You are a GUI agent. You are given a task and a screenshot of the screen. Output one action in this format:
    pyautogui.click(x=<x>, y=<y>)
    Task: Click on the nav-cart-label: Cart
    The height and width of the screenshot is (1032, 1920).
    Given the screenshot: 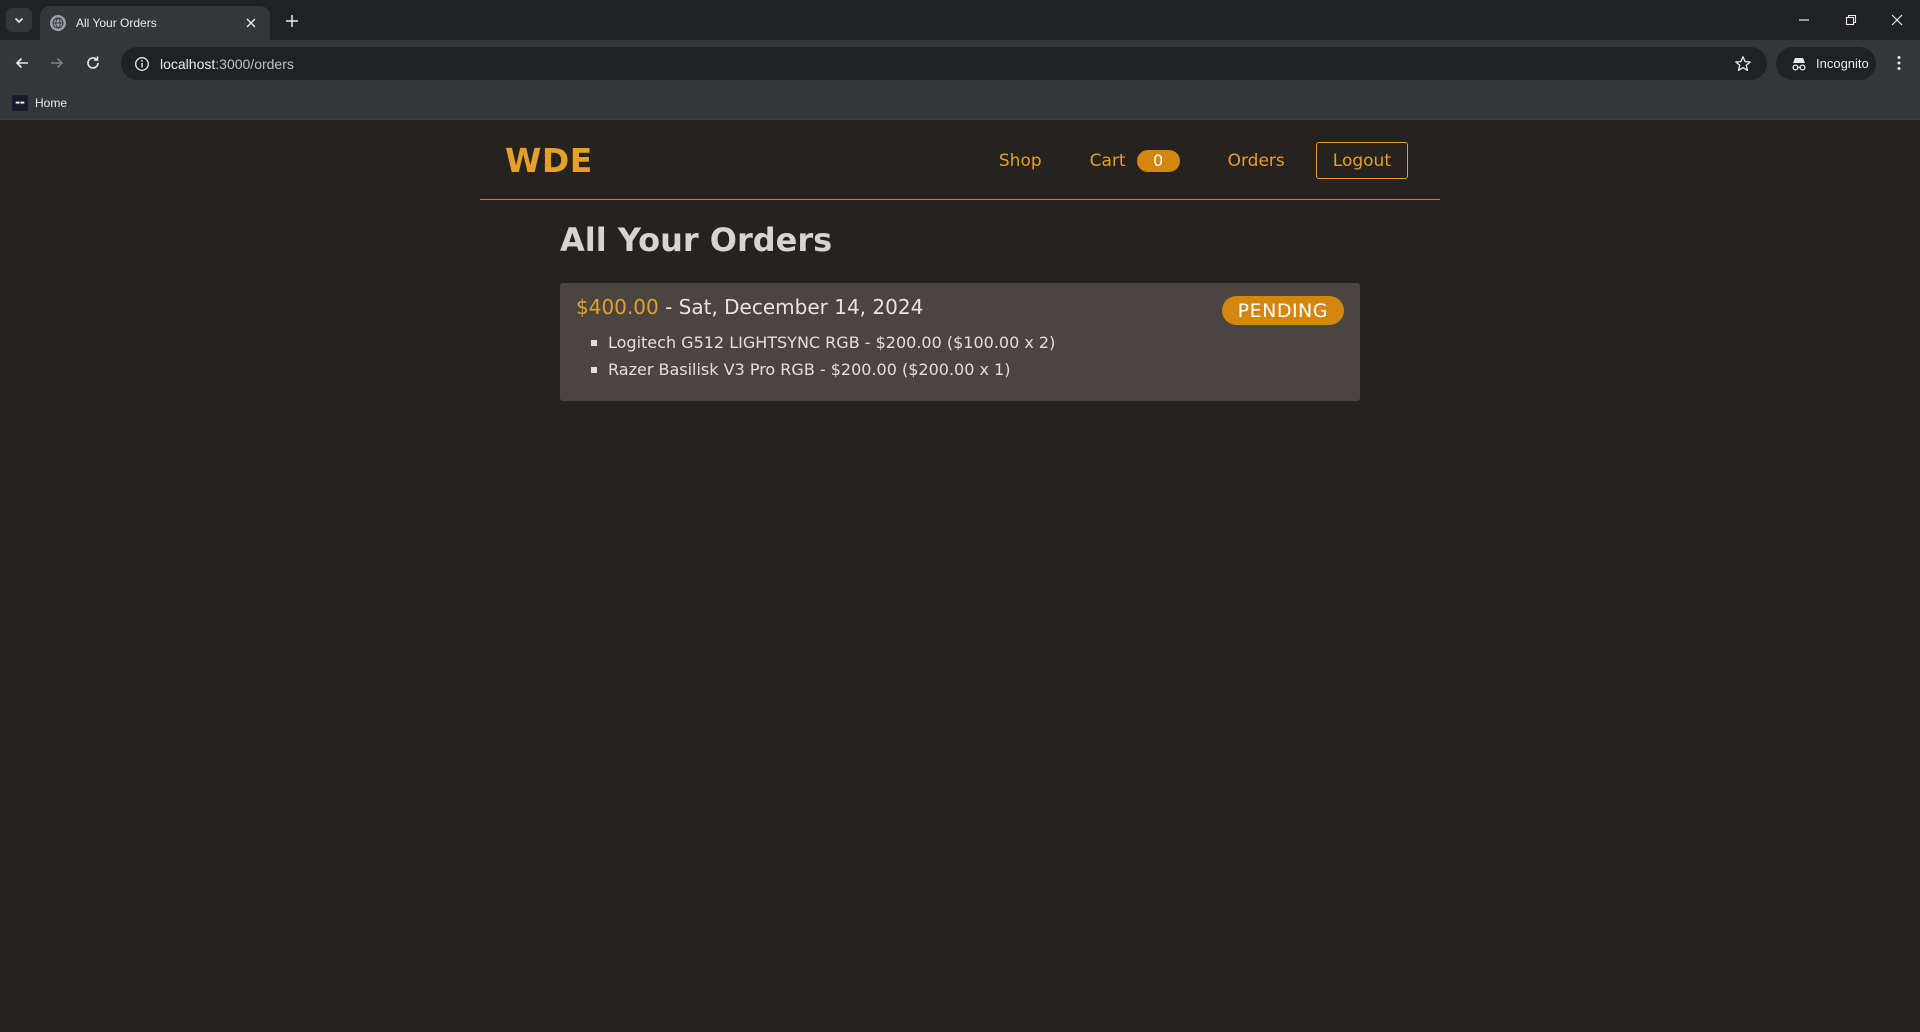 What is the action you would take?
    pyautogui.click(x=1107, y=160)
    